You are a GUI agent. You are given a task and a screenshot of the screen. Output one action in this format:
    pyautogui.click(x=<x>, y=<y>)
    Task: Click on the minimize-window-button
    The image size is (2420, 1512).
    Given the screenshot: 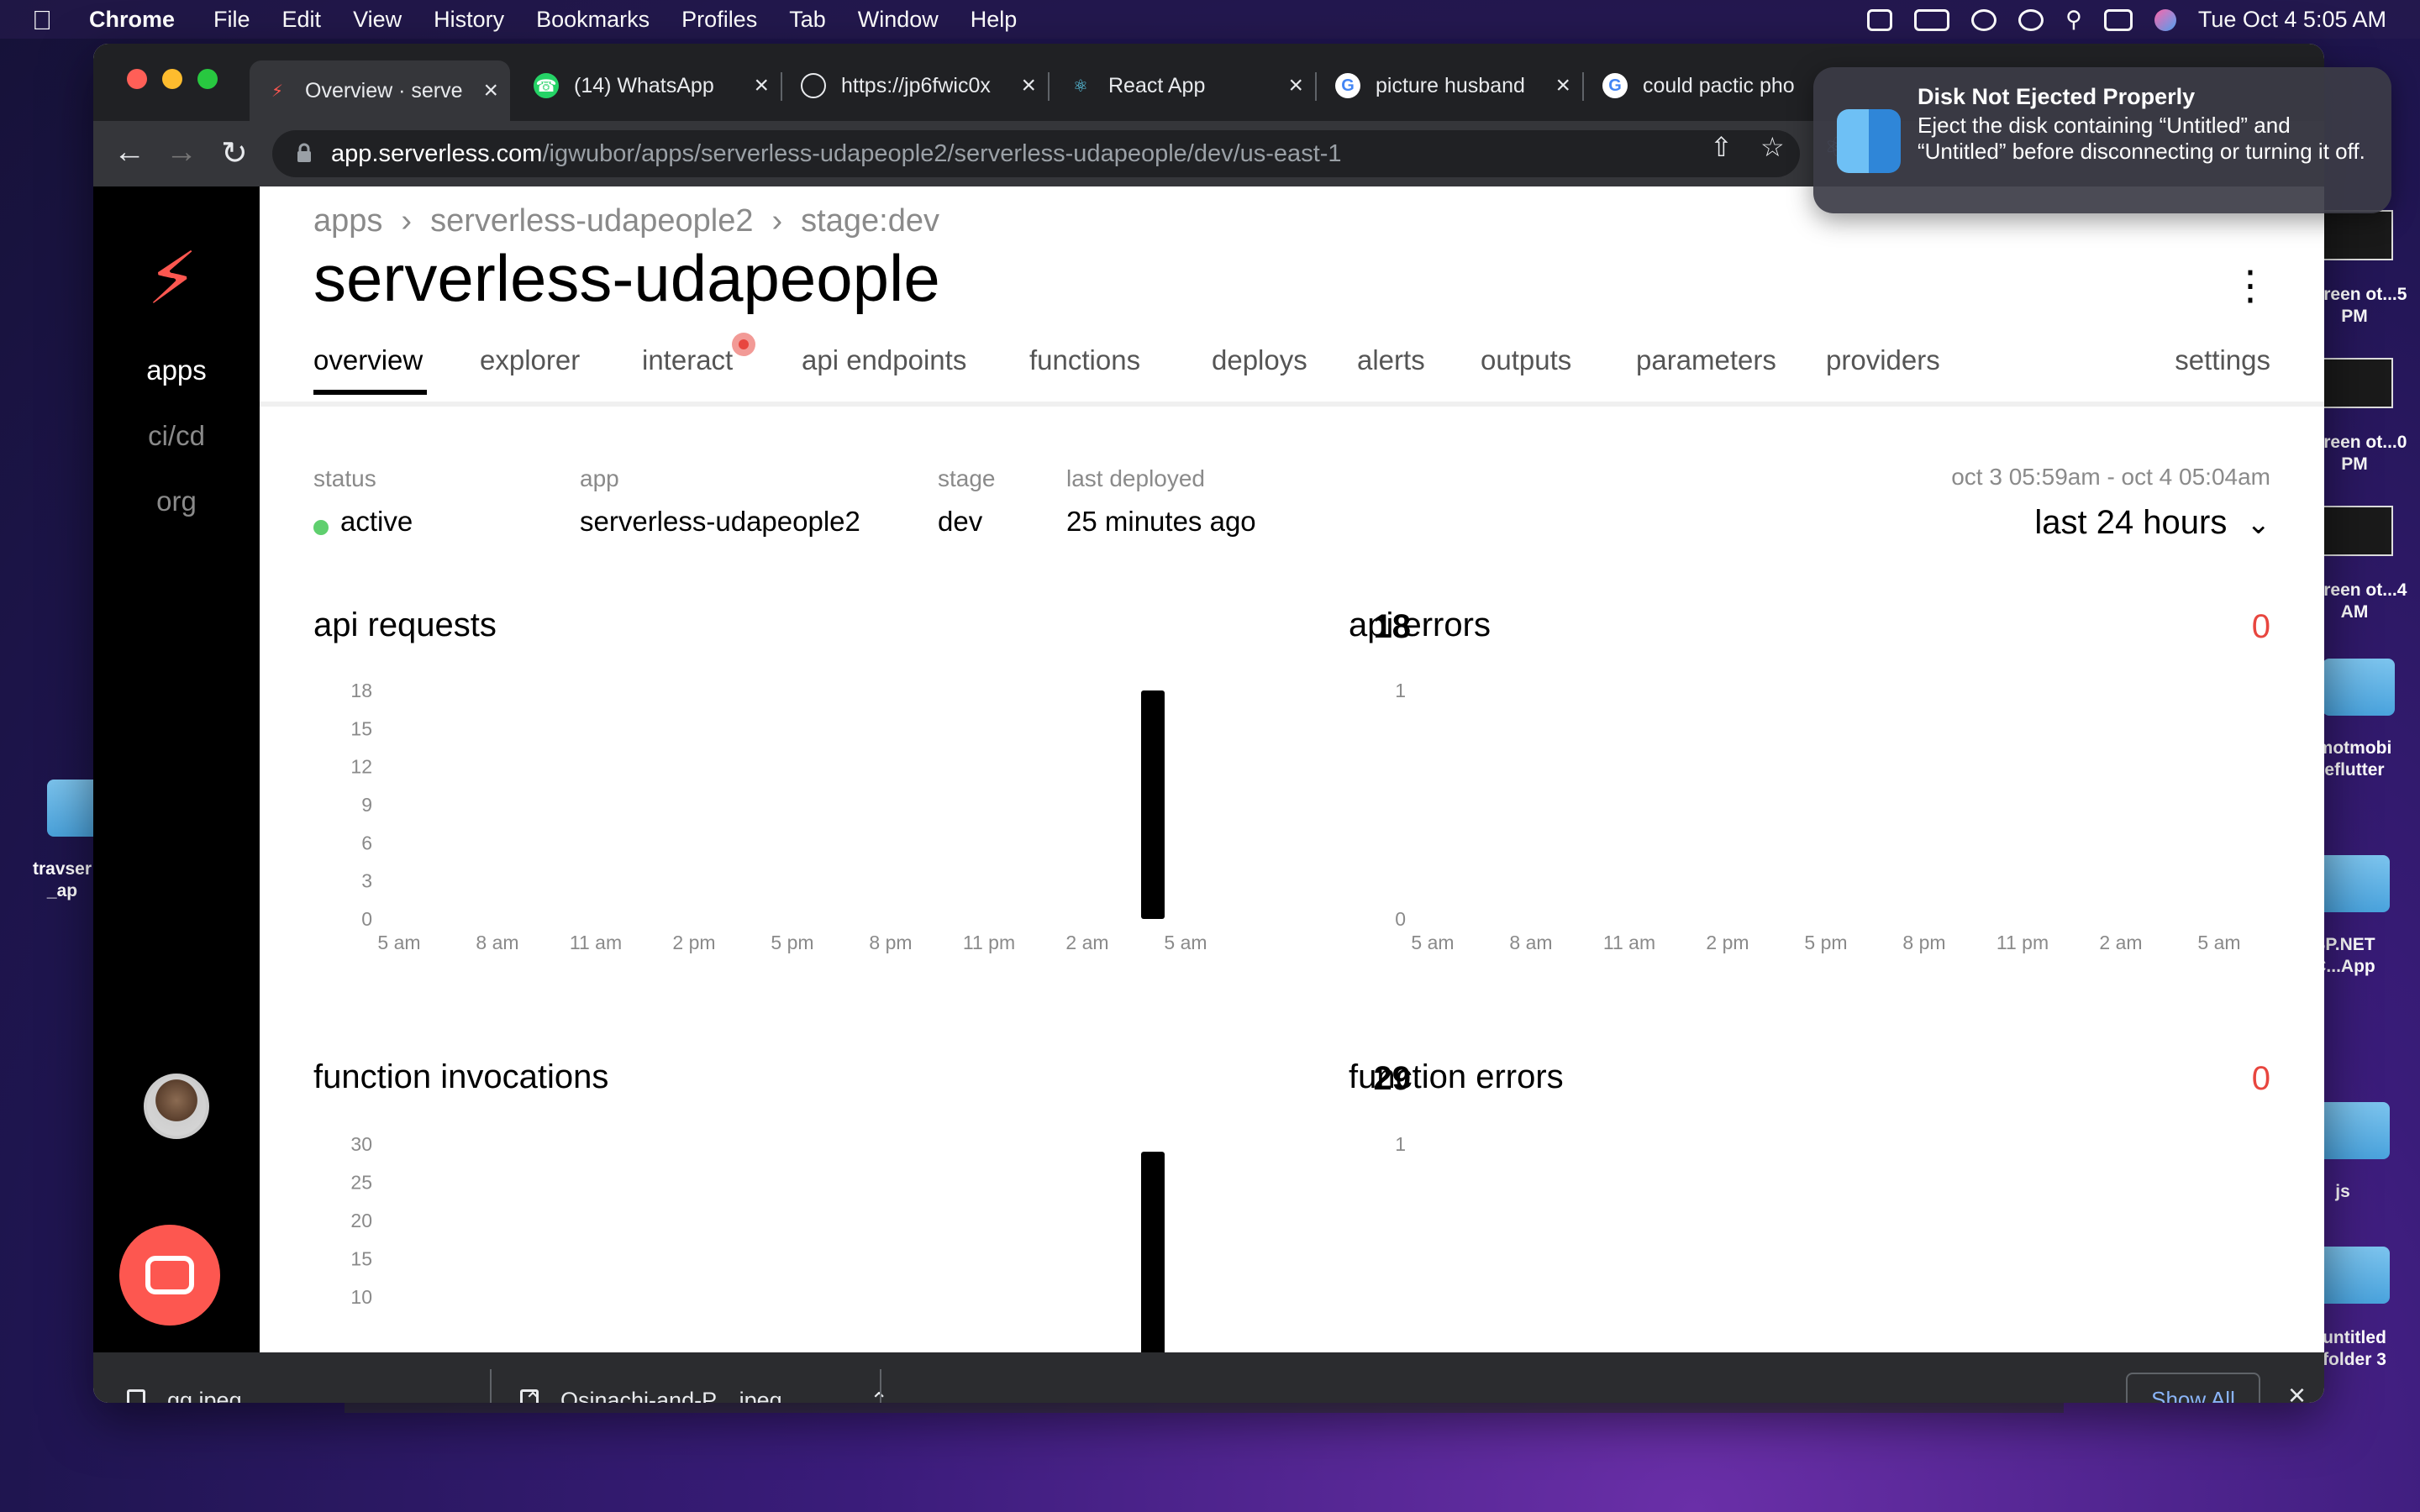 What is the action you would take?
    pyautogui.click(x=172, y=79)
    